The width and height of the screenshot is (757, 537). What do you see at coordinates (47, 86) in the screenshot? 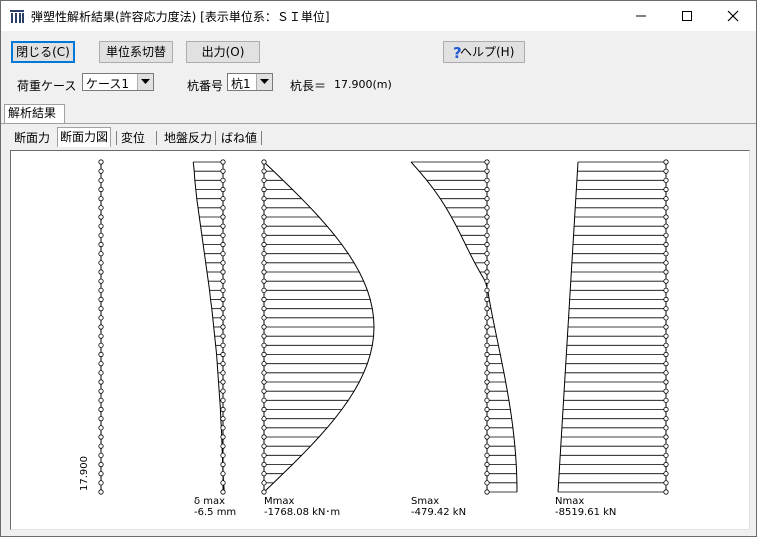
I see `load-case-label: 荷重ケース` at bounding box center [47, 86].